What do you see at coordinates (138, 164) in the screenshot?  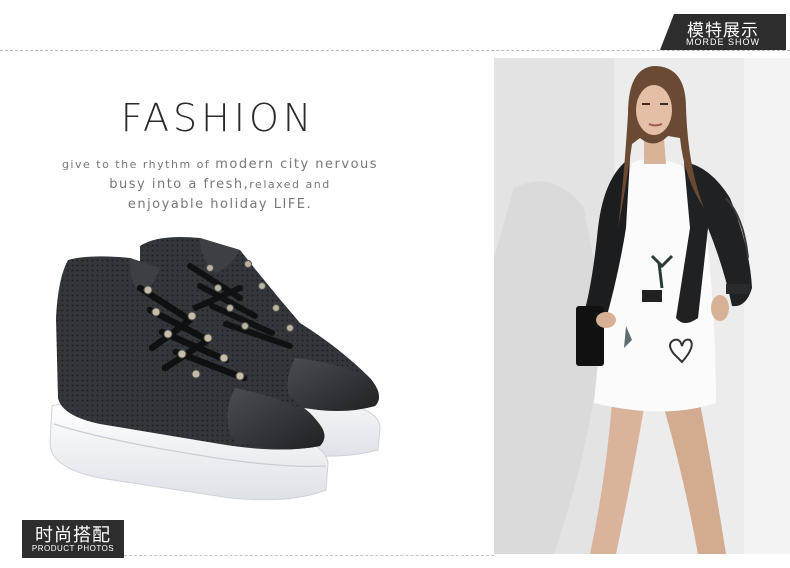 I see `tagline-line-1-small: give to the rhythm of` at bounding box center [138, 164].